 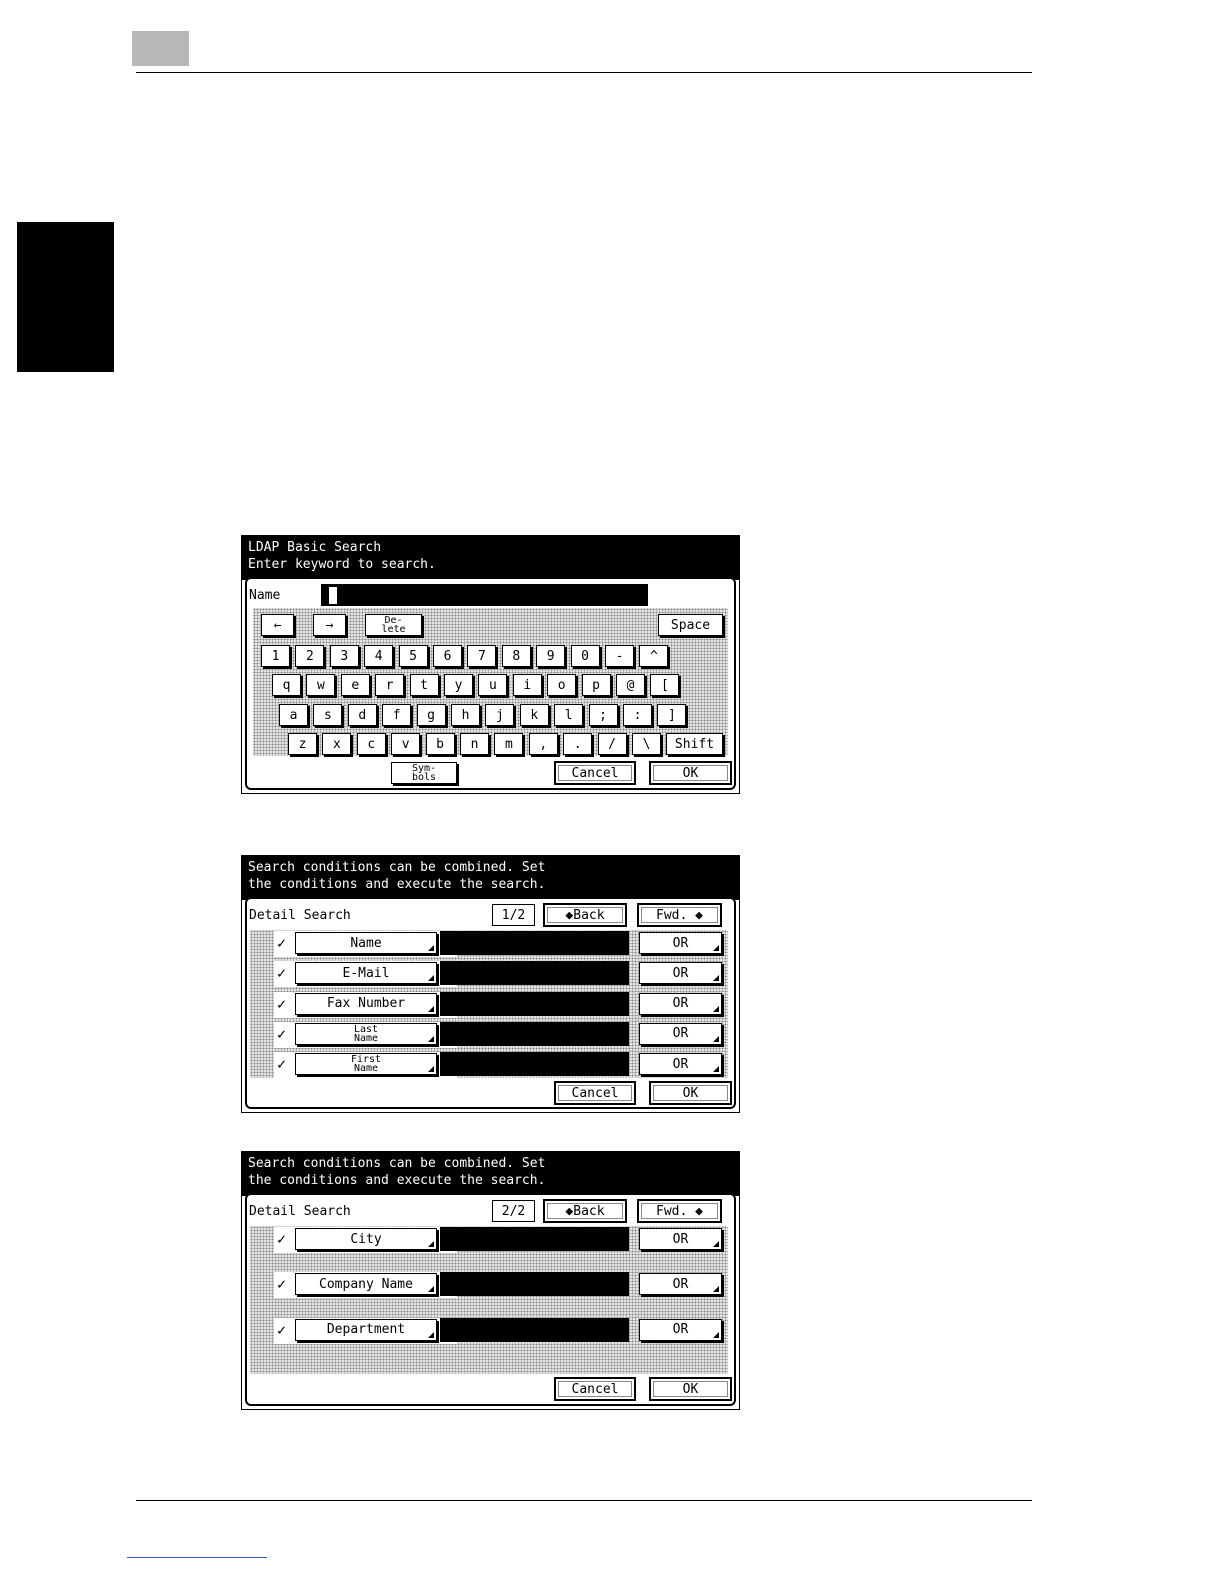 What do you see at coordinates (578, 744) in the screenshot?
I see `key-button: .` at bounding box center [578, 744].